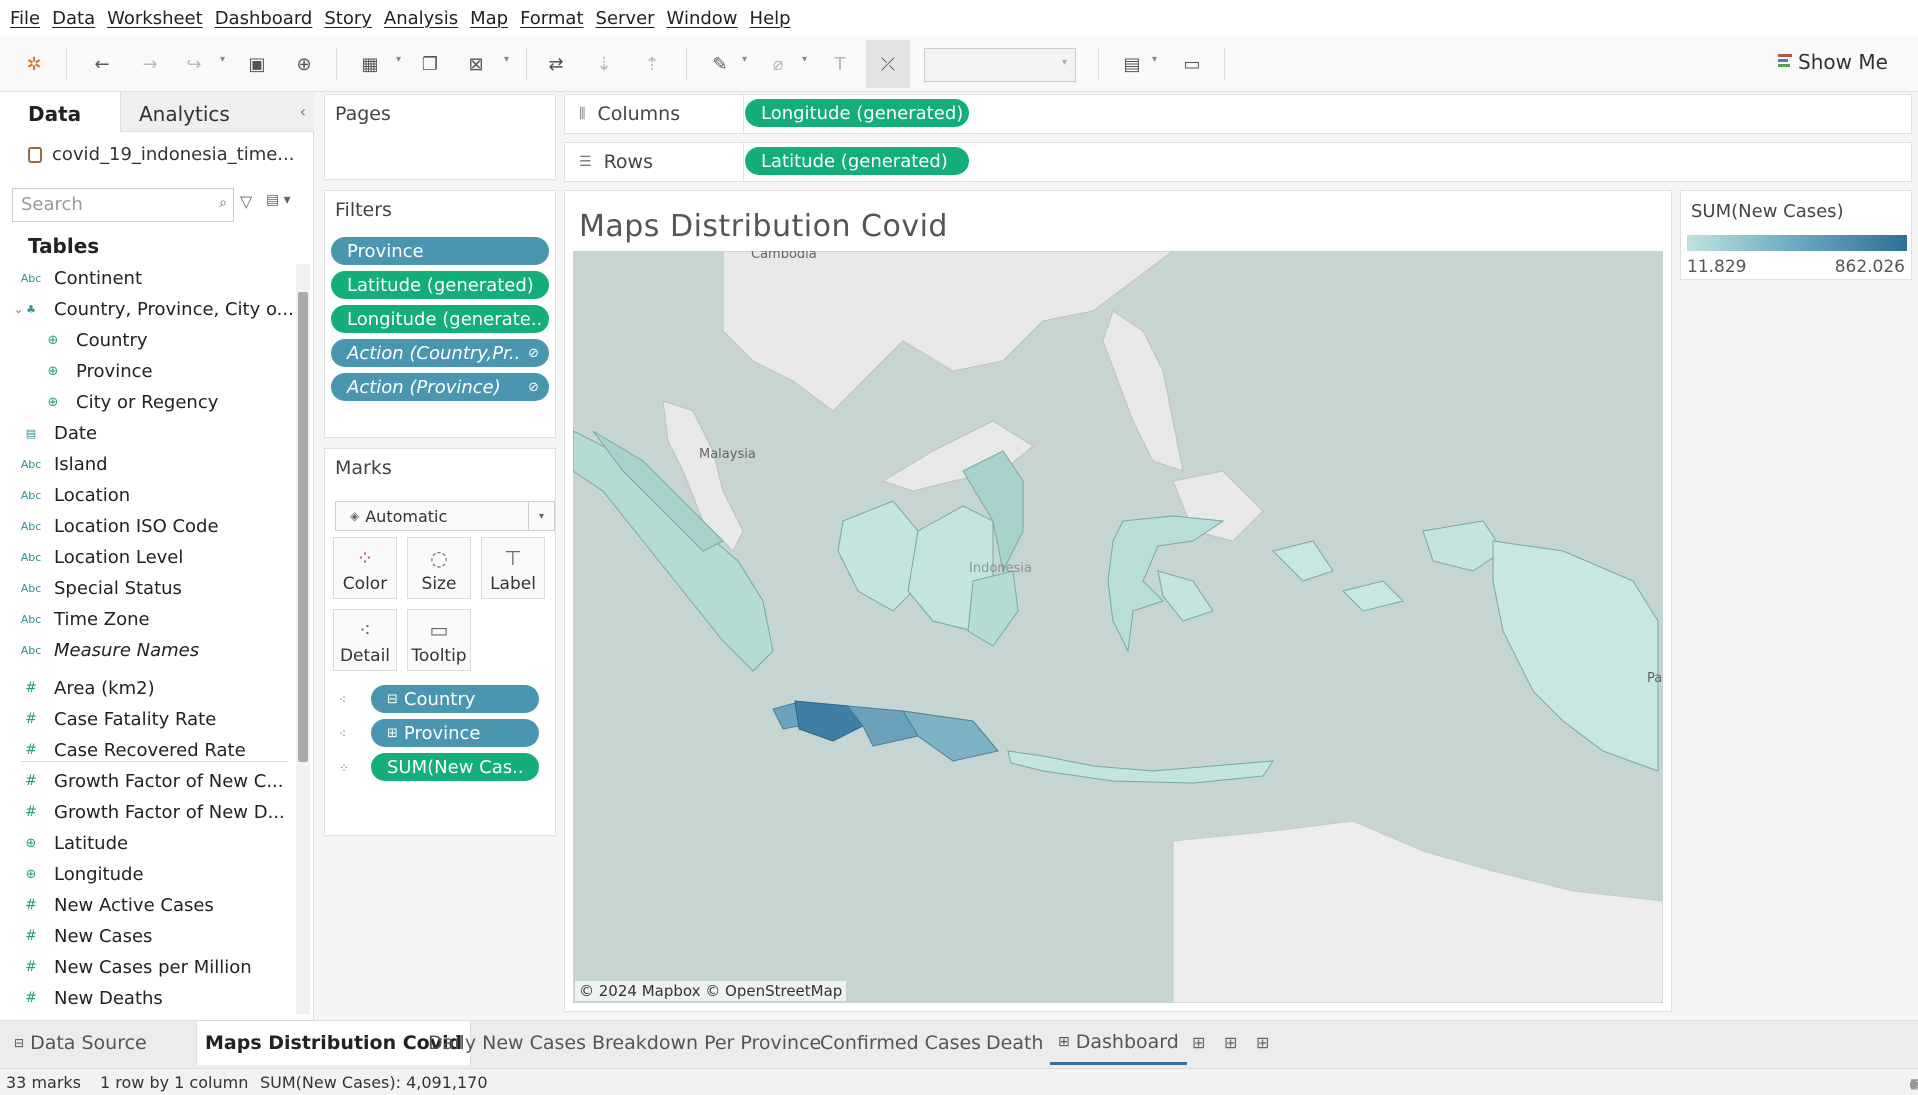 The width and height of the screenshot is (1918, 1095). Describe the element at coordinates (489, 18) in the screenshot. I see `menu-map: Map` at that location.